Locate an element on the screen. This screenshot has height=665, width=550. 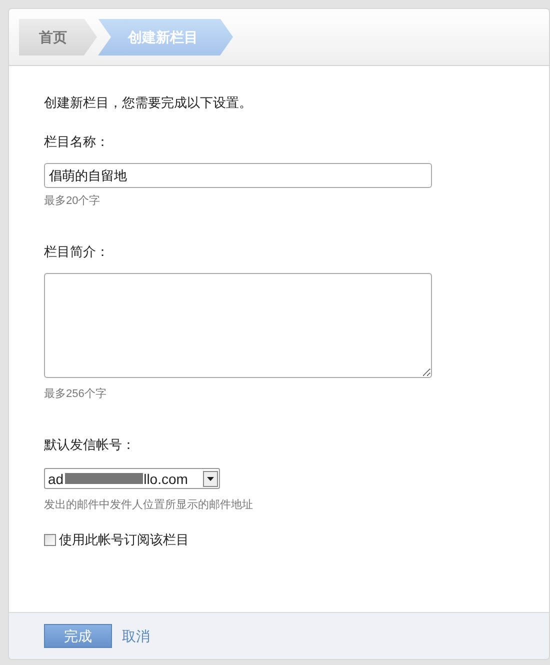
field-label: 栏目名称： is located at coordinates (77, 142).